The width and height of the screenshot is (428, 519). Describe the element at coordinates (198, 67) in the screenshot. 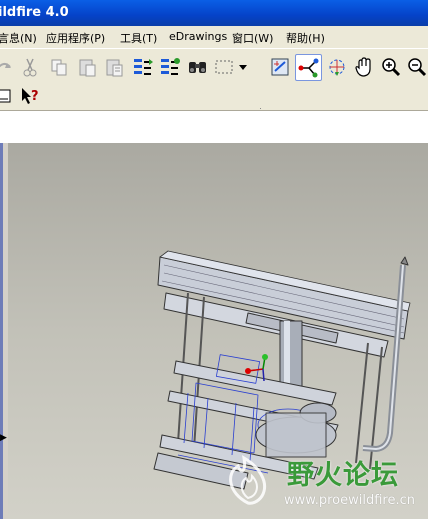

I see `find-icon` at that location.